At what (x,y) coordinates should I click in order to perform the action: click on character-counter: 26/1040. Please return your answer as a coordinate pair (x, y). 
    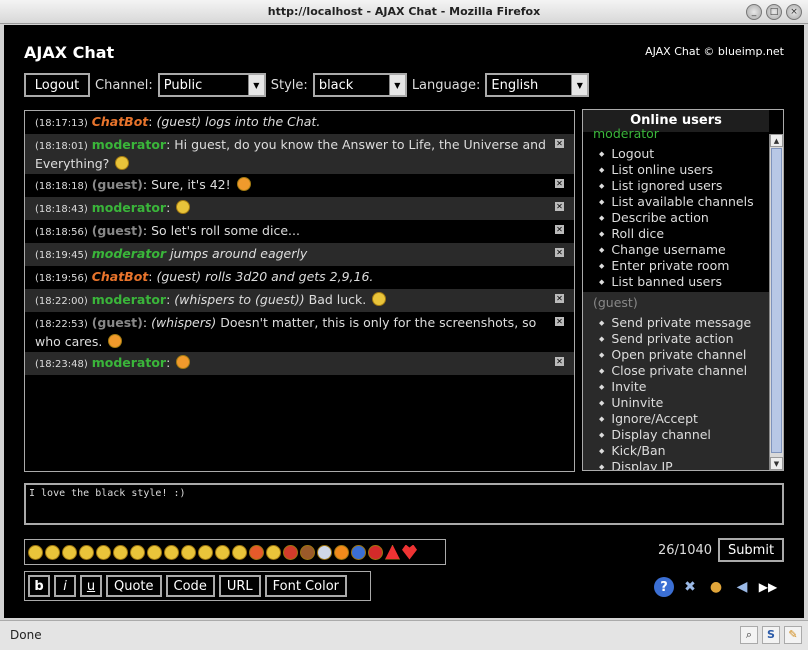
    Looking at the image, I should click on (685, 550).